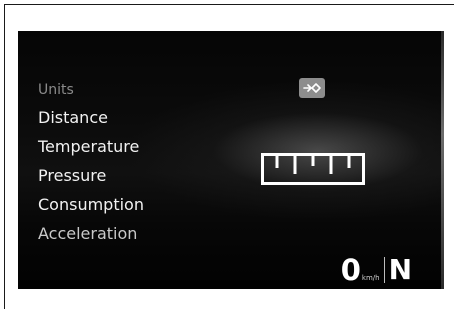 This screenshot has width=454, height=309. I want to click on gear-indicator: N, so click(400, 269).